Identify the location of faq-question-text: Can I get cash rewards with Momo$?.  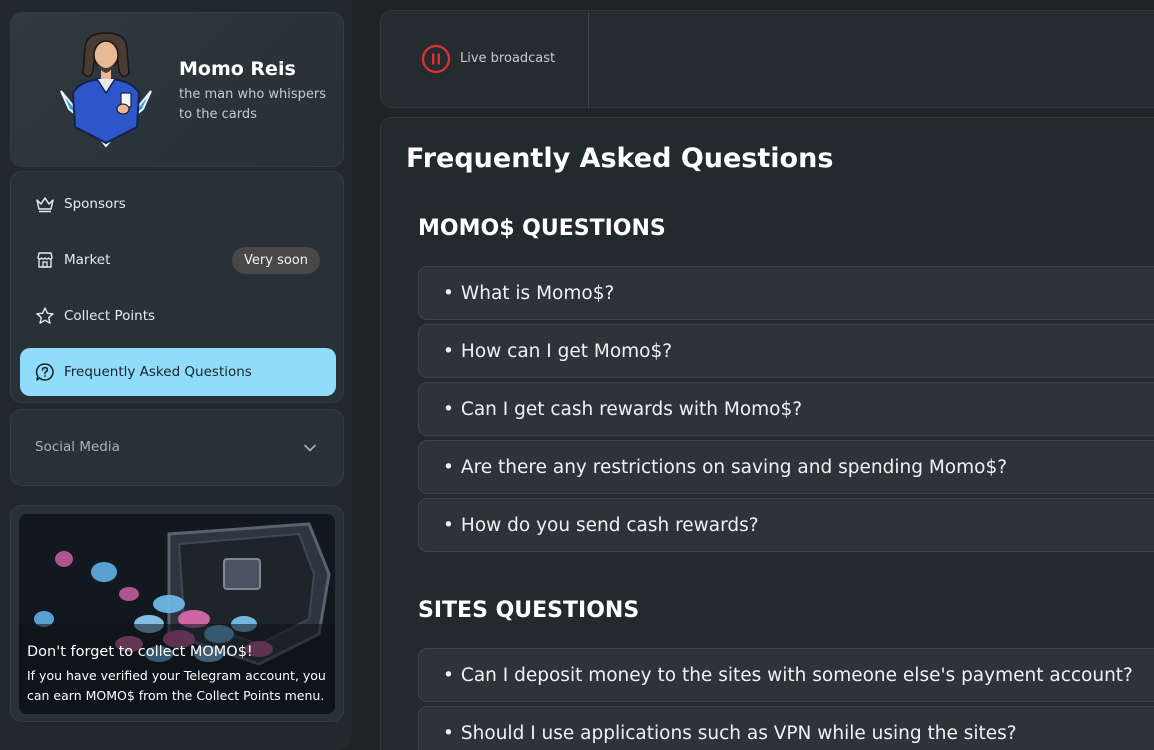
(631, 409).